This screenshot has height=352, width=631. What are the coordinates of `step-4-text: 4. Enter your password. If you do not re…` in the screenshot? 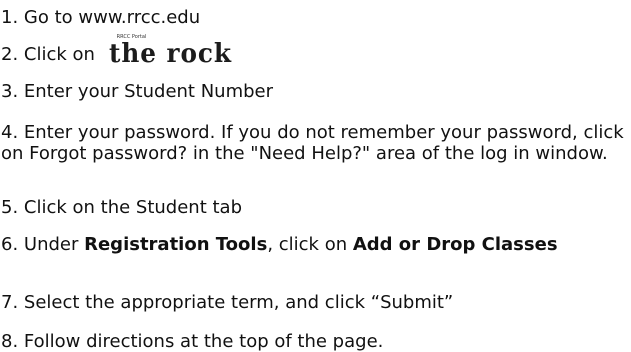 It's located at (312, 143).